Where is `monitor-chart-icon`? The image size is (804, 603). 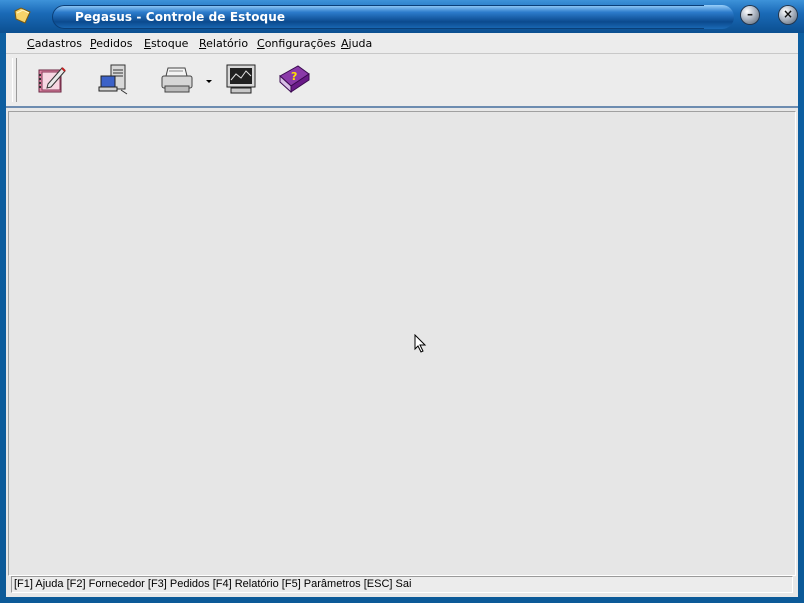
monitor-chart-icon is located at coordinates (241, 79).